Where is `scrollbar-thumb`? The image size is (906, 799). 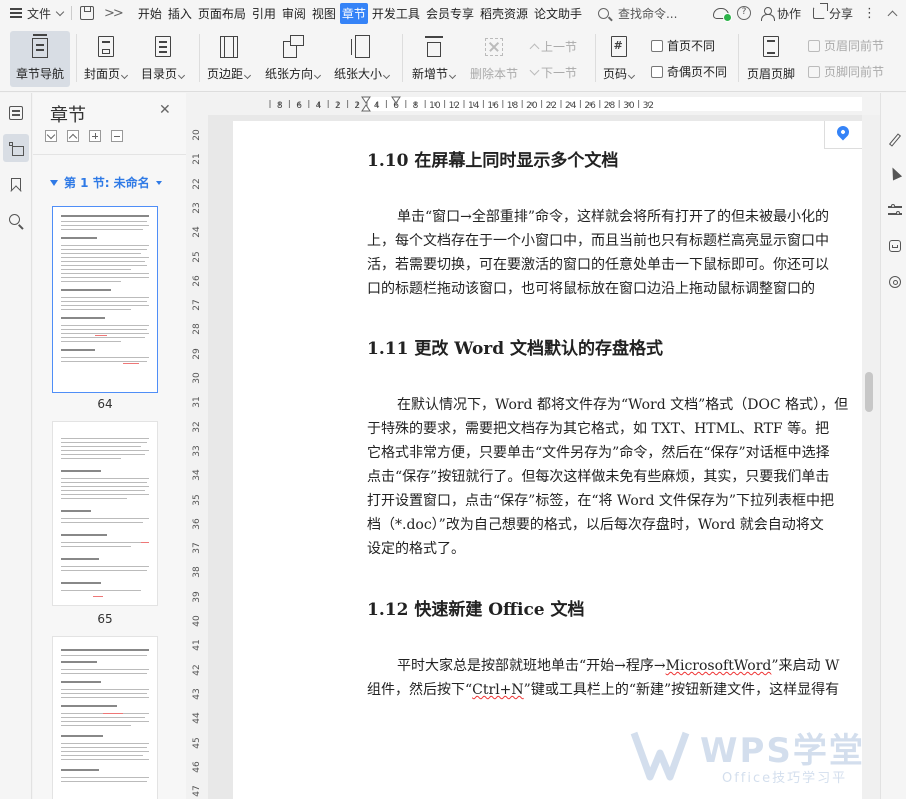
scrollbar-thumb is located at coordinates (869, 392).